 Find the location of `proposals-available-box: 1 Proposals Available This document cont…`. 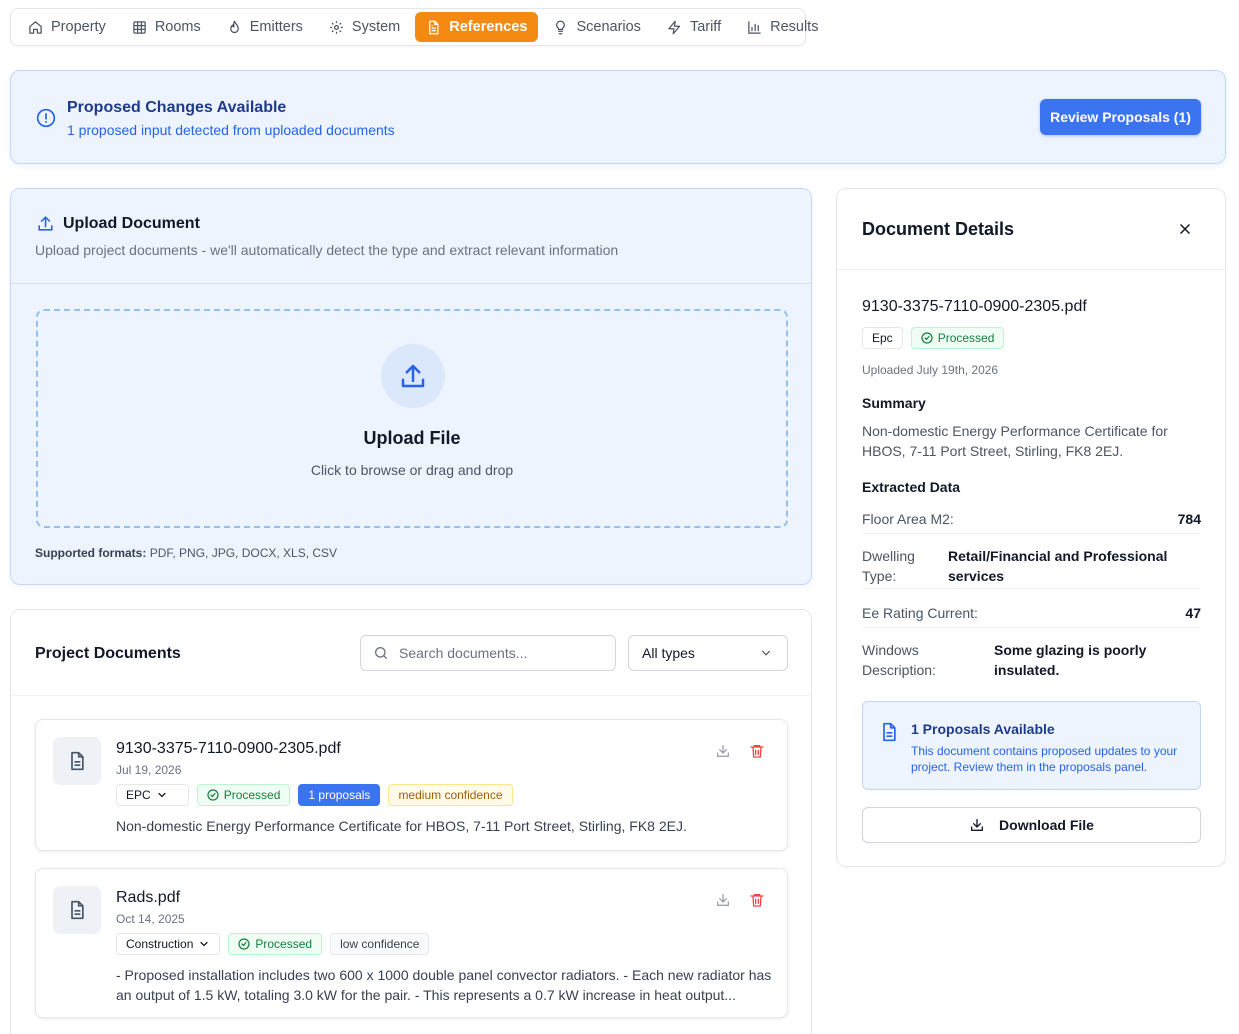

proposals-available-box: 1 Proposals Available This document cont… is located at coordinates (1031, 745).